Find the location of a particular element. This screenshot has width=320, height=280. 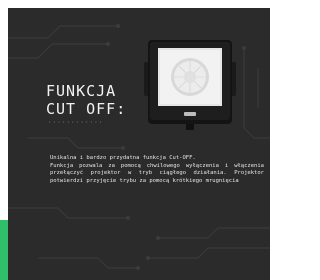

feature-title: FUNKCJA CUT OFF: is located at coordinates (86, 100).